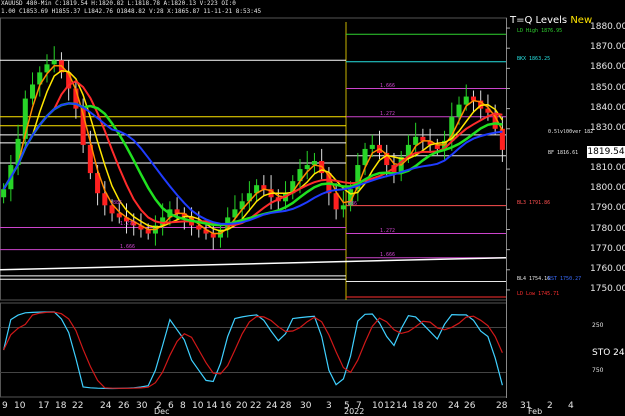 The height and width of the screenshot is (416, 625). What do you see at coordinates (162, 411) in the screenshot?
I see `month-label: Dec` at bounding box center [162, 411].